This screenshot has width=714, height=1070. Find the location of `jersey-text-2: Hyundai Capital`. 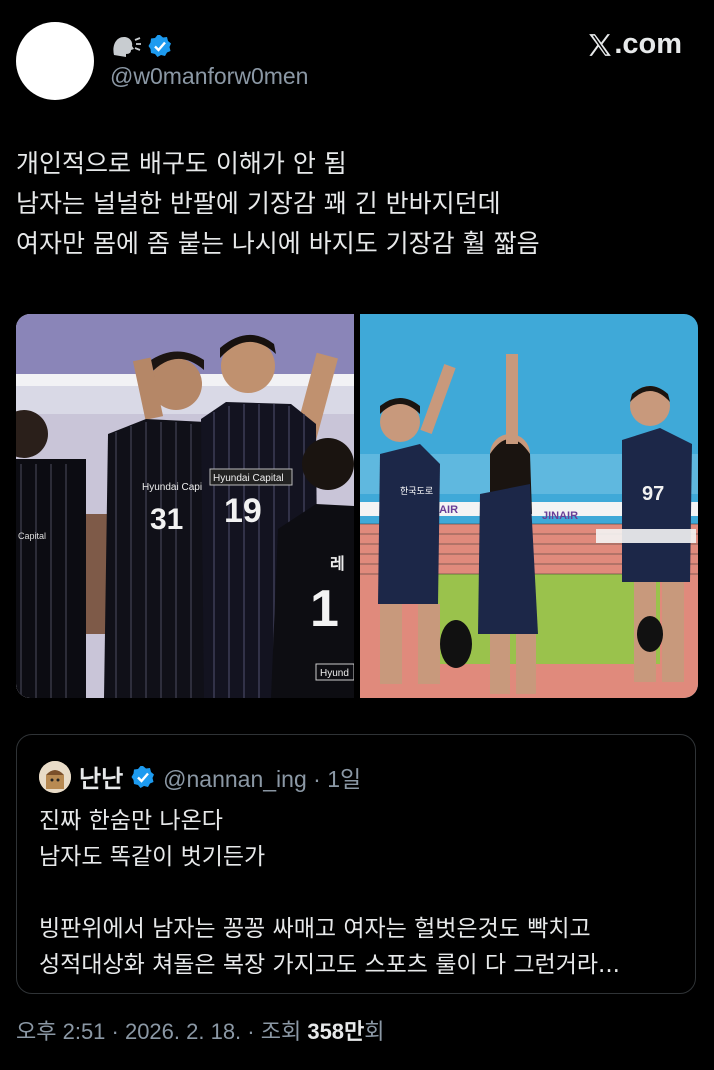

jersey-text-2: Hyundai Capital is located at coordinates (248, 478).